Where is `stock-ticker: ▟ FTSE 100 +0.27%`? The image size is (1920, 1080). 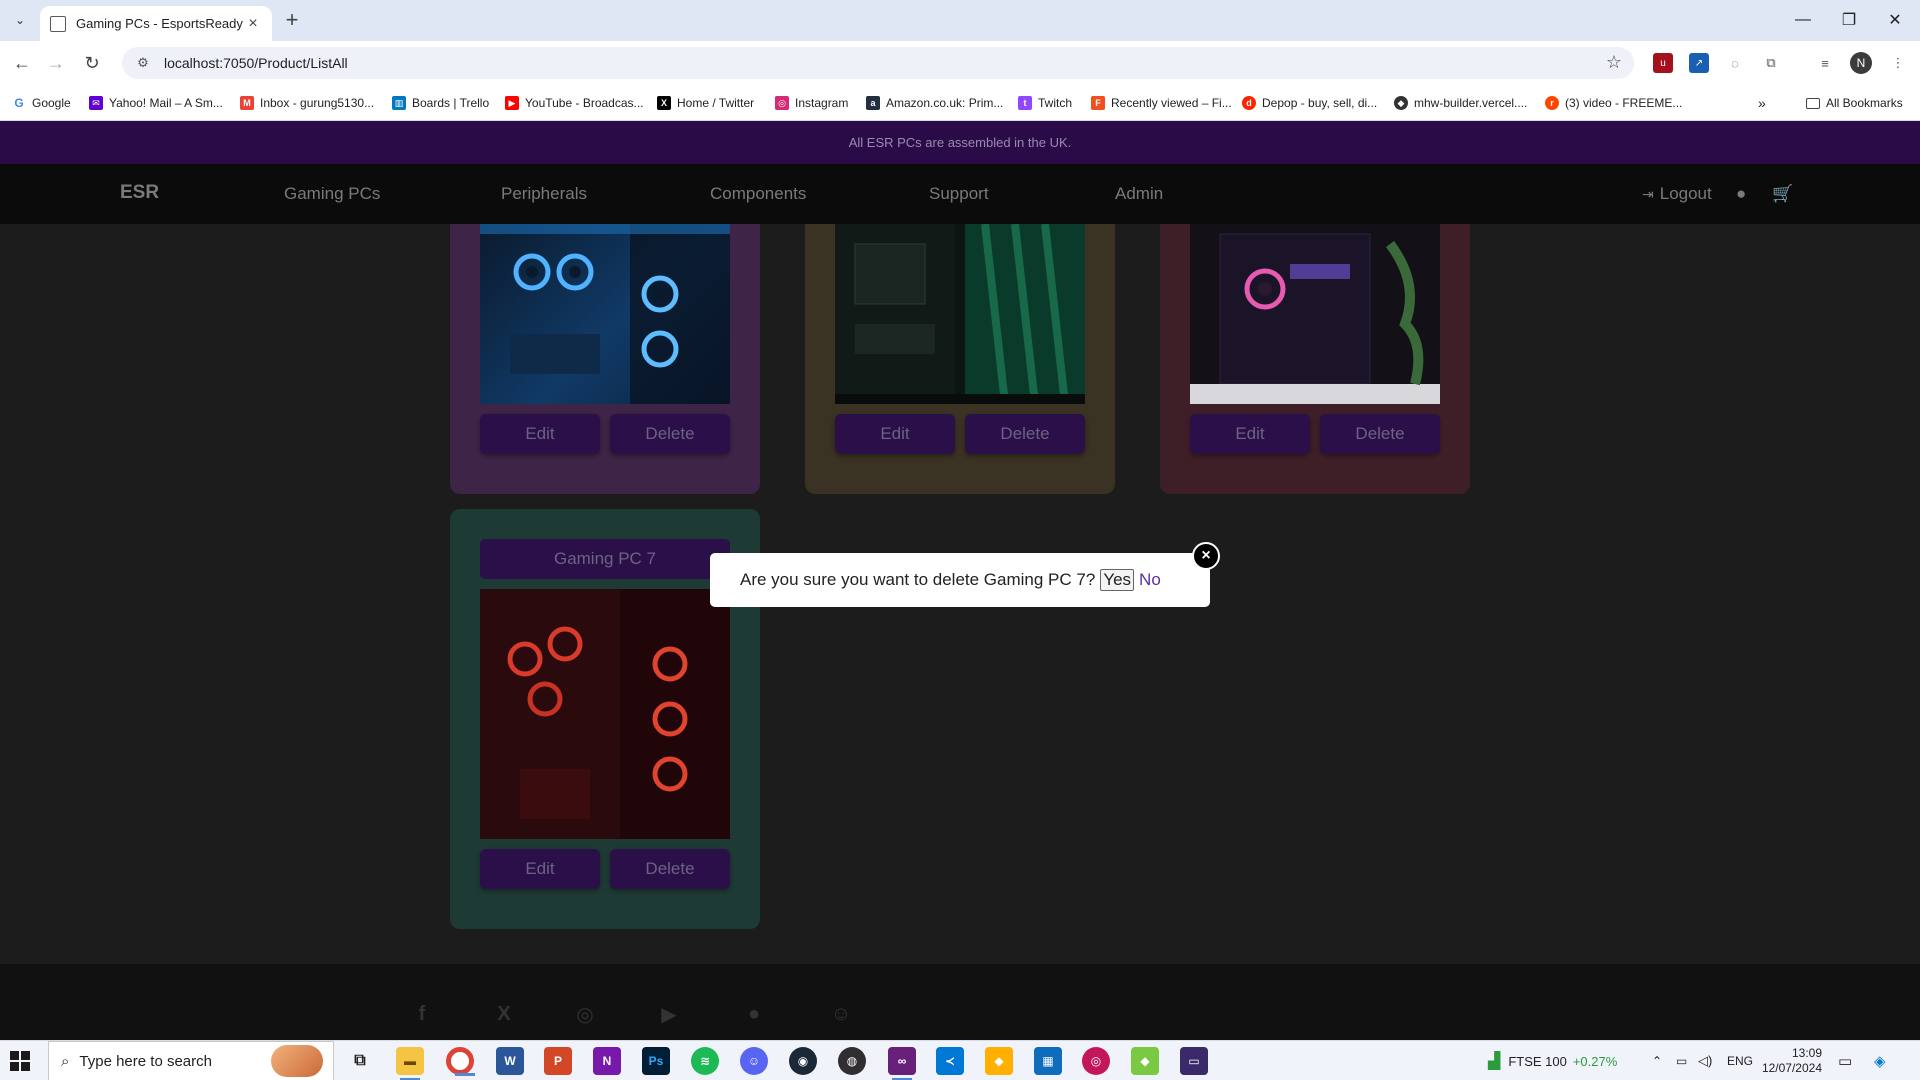
stock-ticker: ▟ FTSE 100 +0.27% is located at coordinates (1552, 1060).